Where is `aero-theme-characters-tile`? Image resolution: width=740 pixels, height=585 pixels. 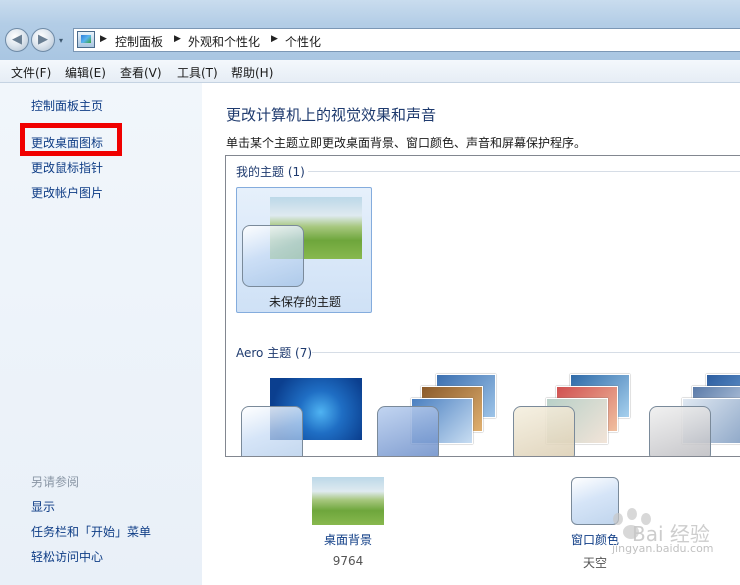 aero-theme-characters-tile is located at coordinates (576, 414).